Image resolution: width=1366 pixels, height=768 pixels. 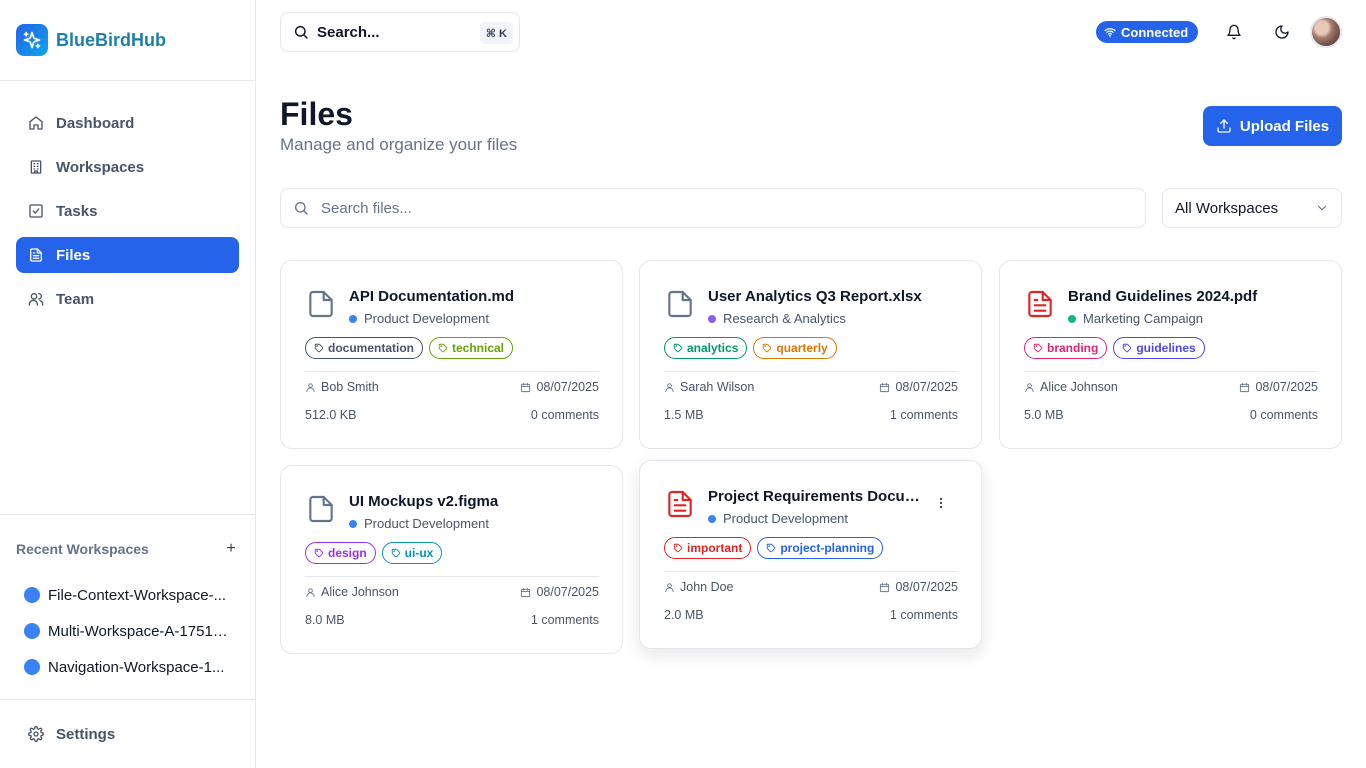 I want to click on workspace-name: Marketing Campaign, so click(x=1143, y=318).